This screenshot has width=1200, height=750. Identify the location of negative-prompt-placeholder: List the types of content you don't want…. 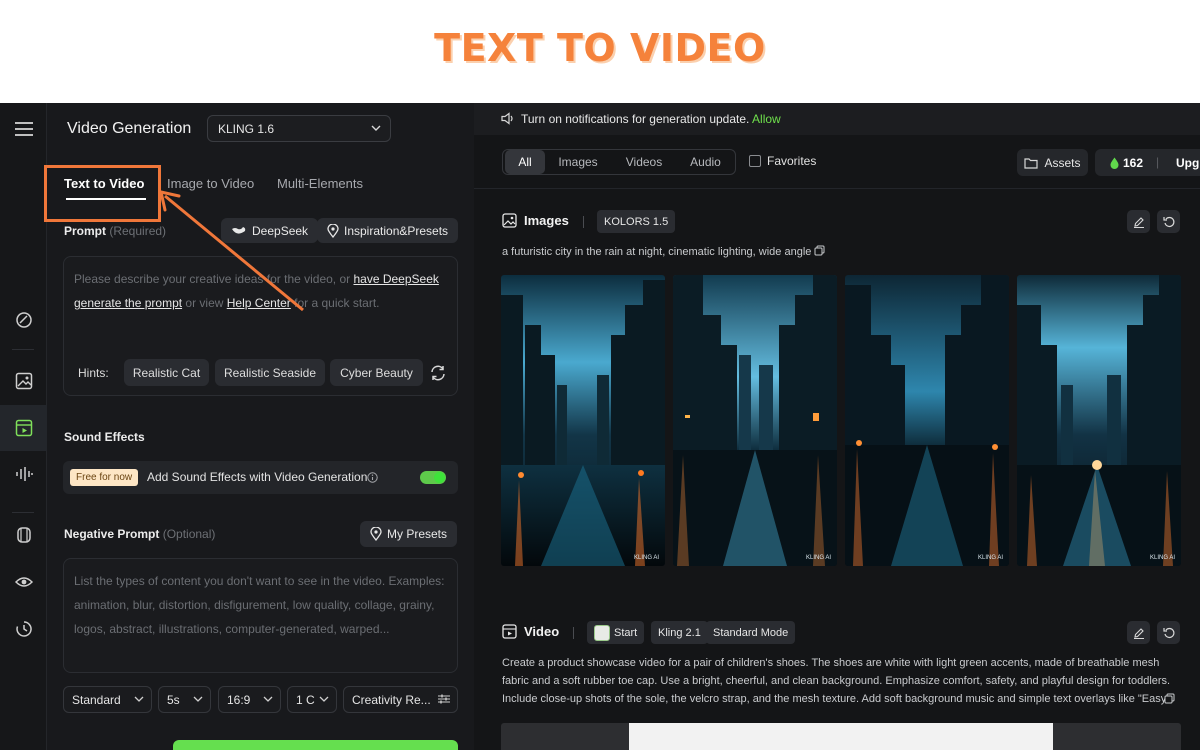
(259, 605).